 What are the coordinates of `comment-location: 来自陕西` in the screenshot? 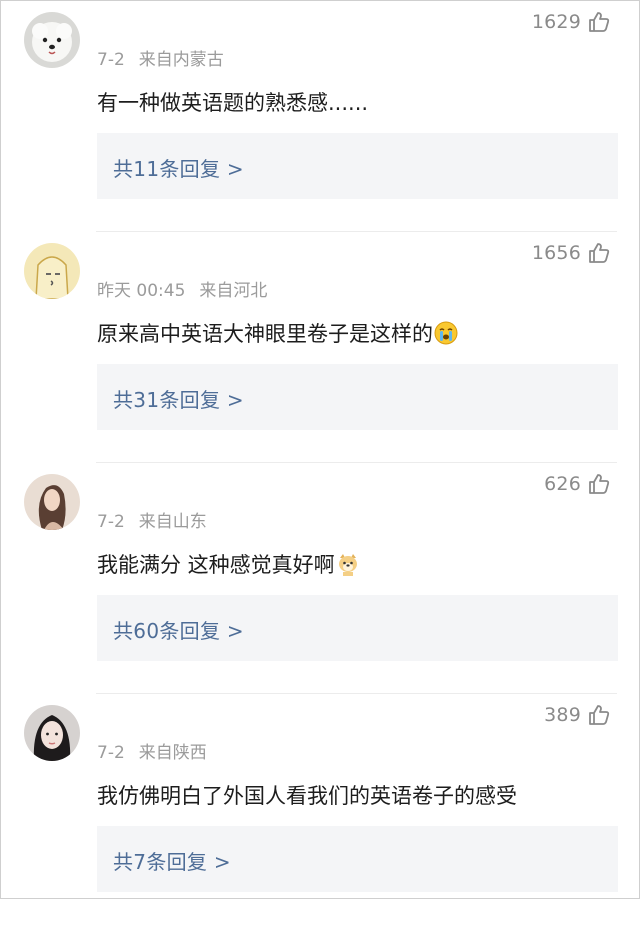 It's located at (172, 753).